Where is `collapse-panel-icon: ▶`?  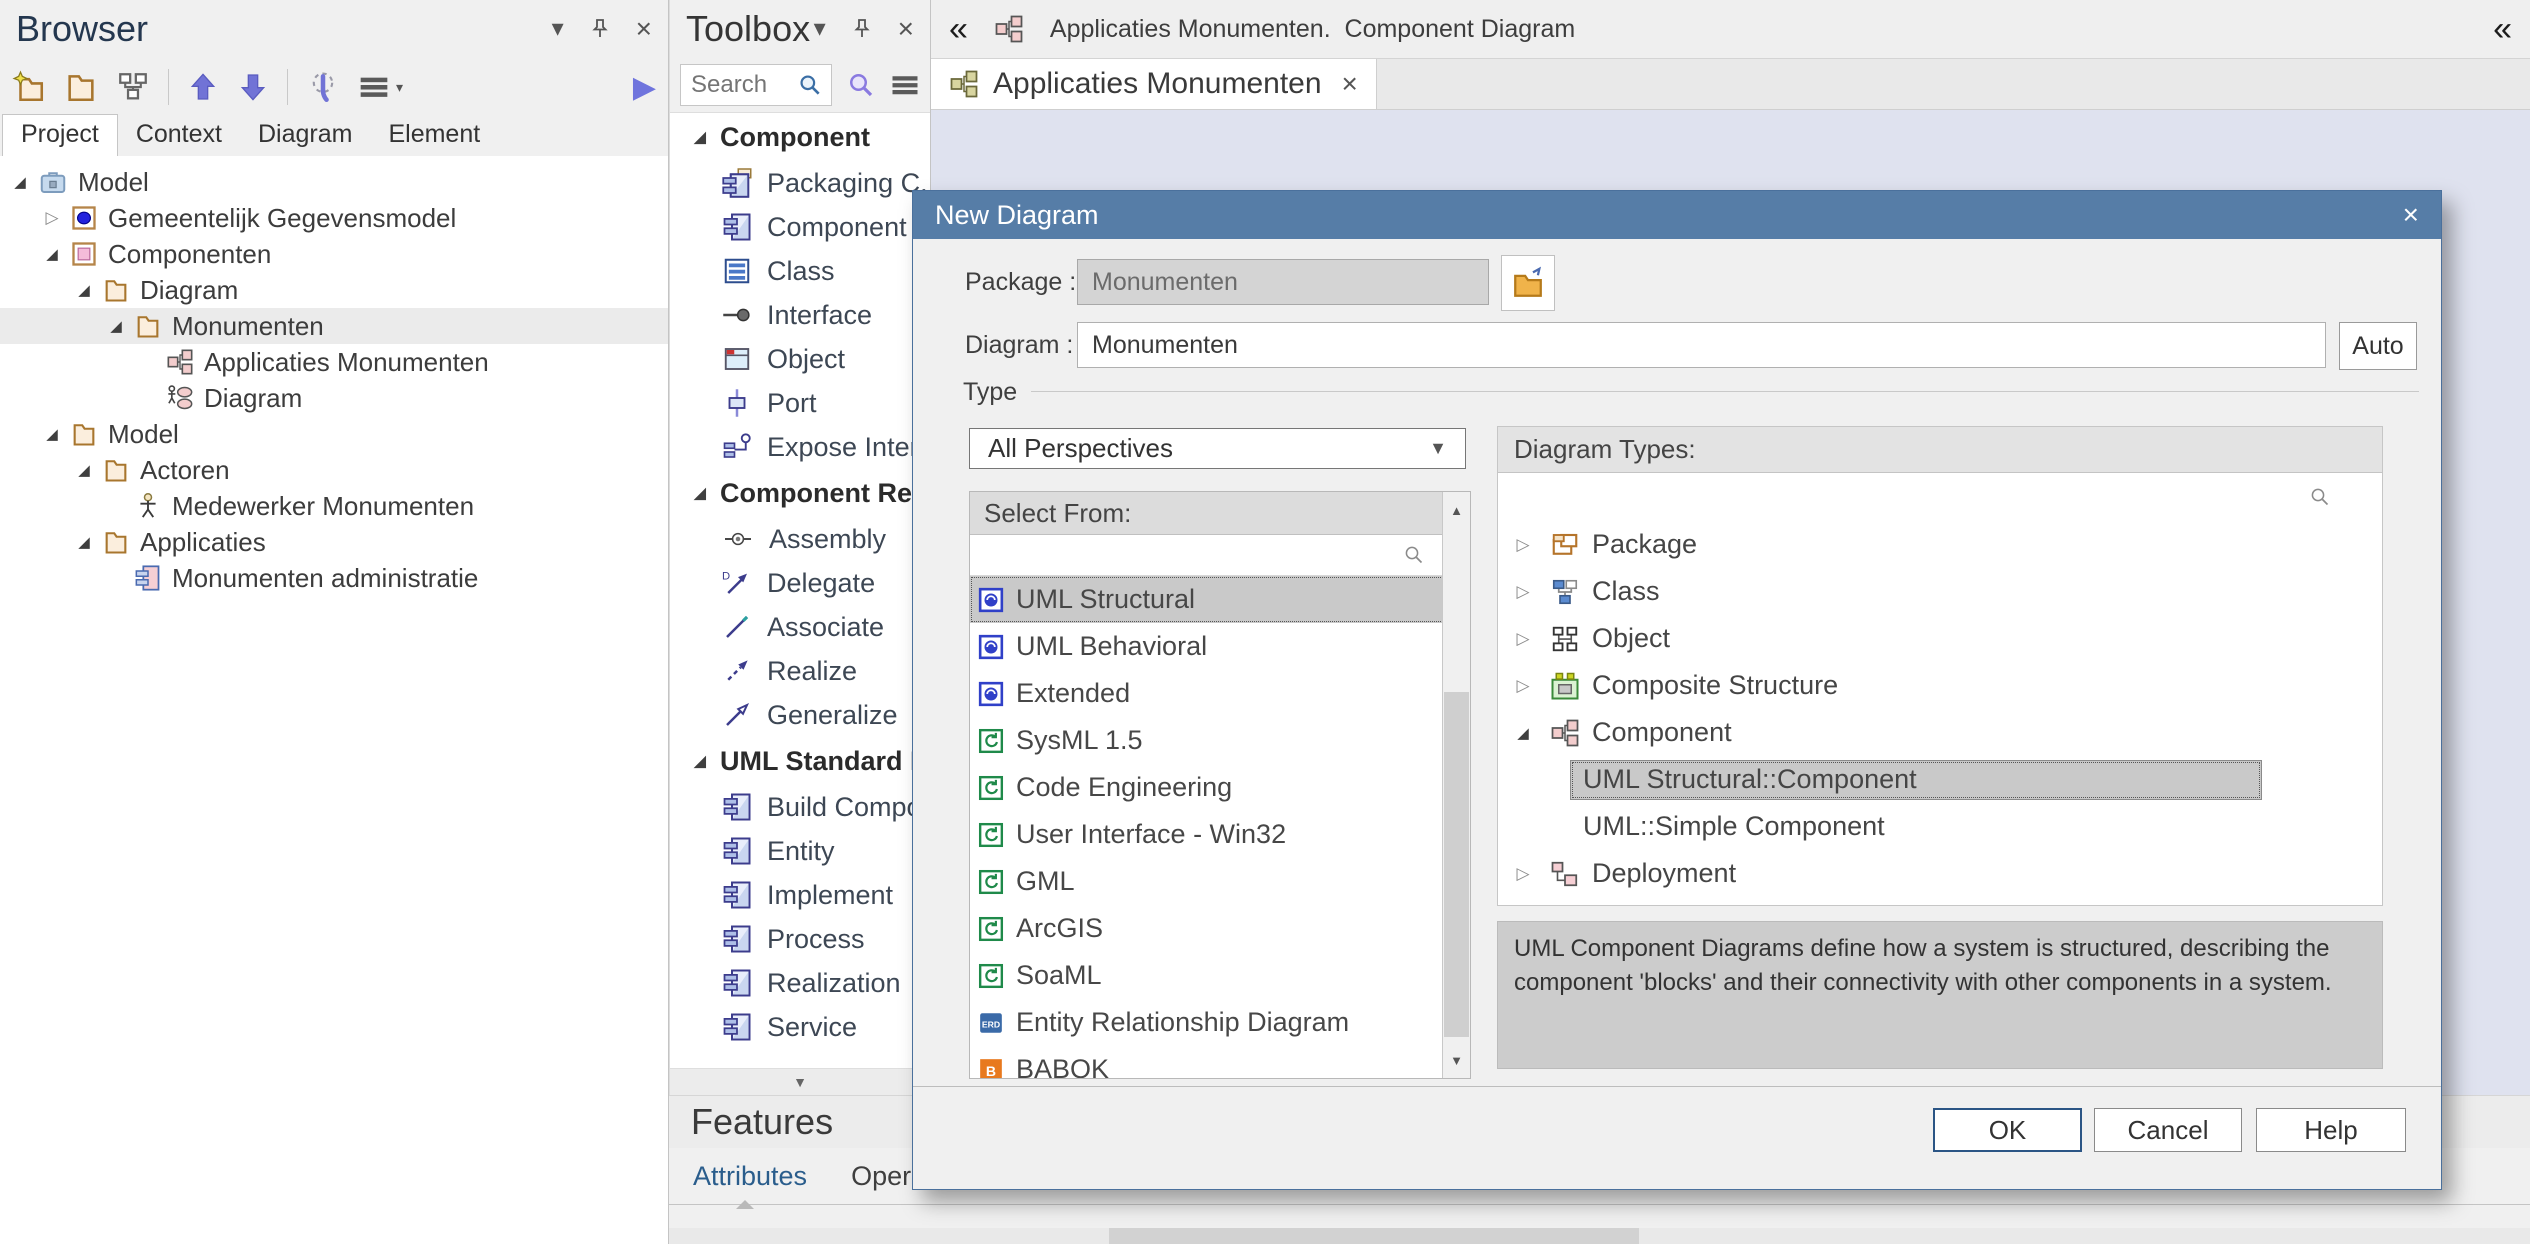 collapse-panel-icon: ▶ is located at coordinates (644, 87).